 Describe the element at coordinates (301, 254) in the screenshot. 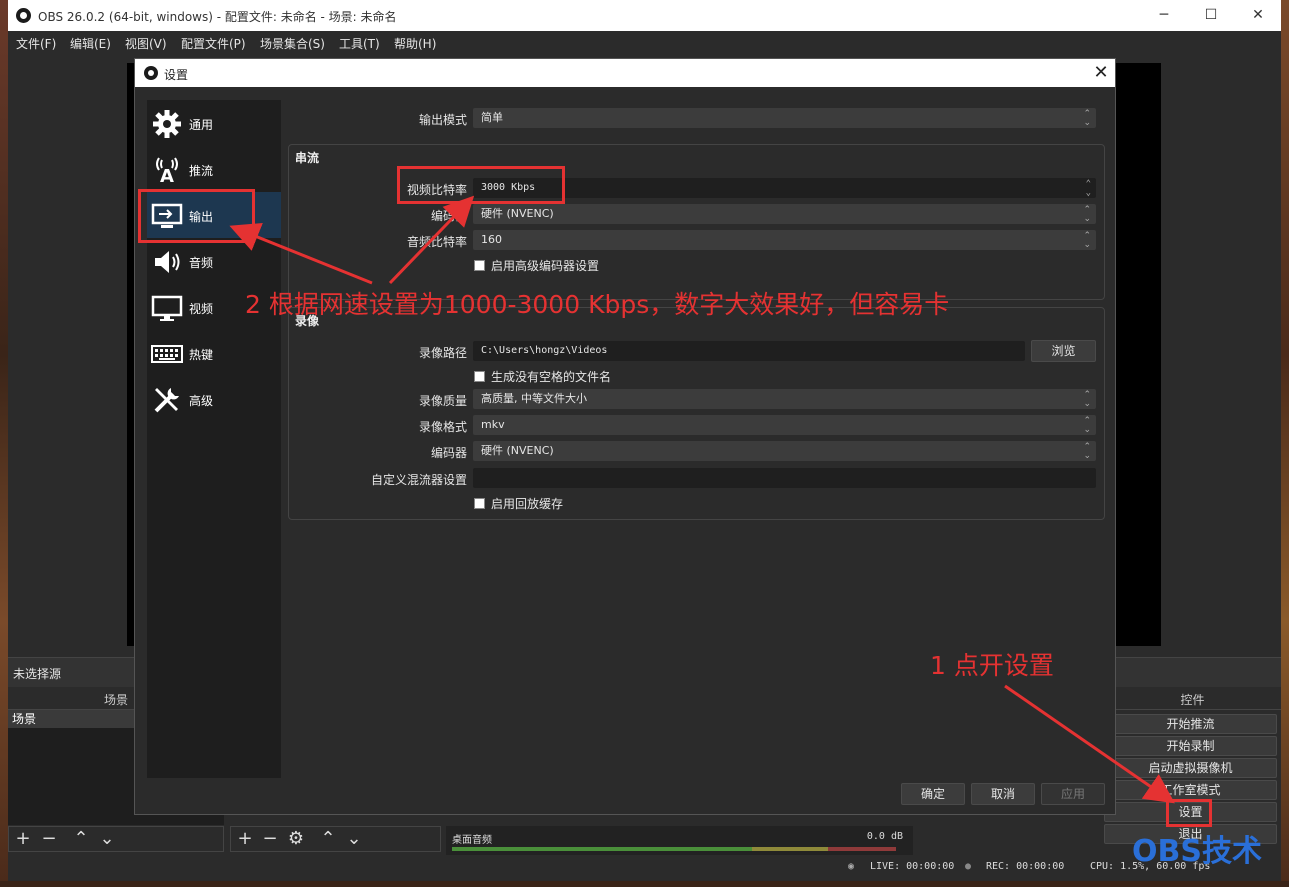

I see `arrow-to-output-tab` at that location.